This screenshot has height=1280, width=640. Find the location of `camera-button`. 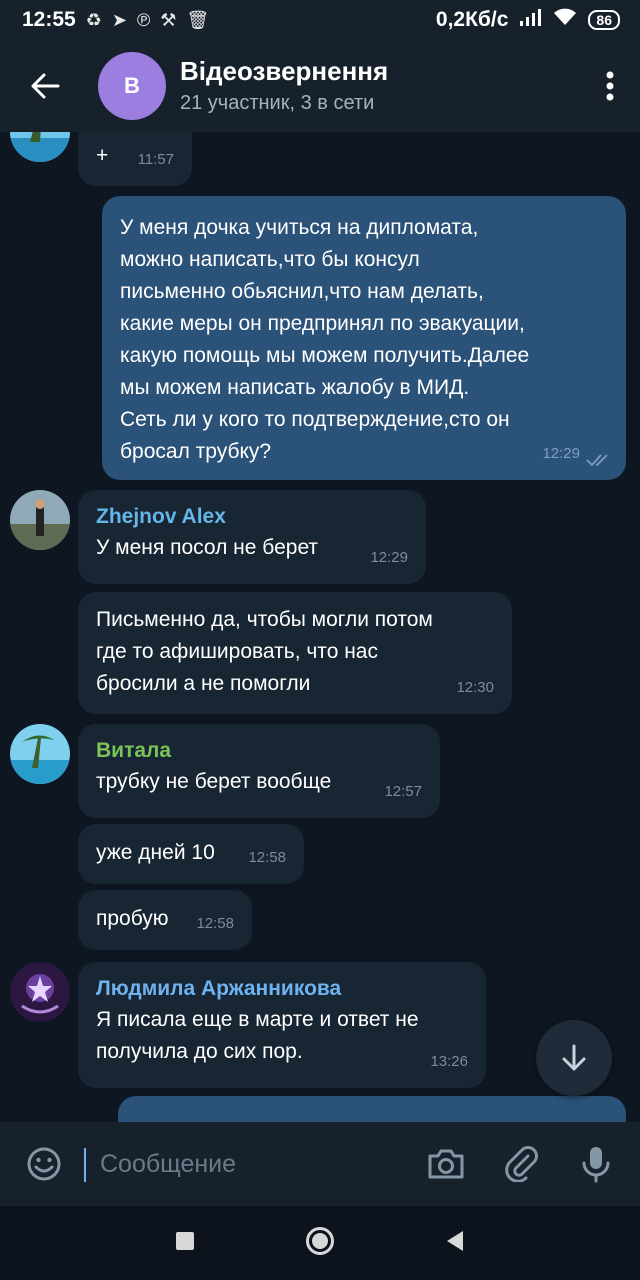

camera-button is located at coordinates (446, 1164).